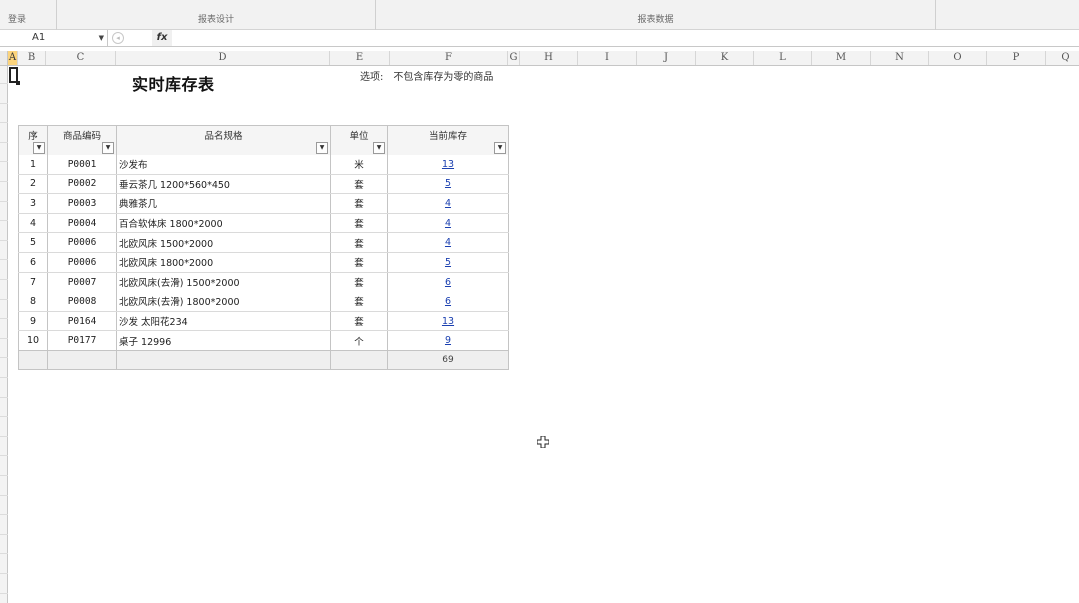  I want to click on cell-idx: 2, so click(33, 184).